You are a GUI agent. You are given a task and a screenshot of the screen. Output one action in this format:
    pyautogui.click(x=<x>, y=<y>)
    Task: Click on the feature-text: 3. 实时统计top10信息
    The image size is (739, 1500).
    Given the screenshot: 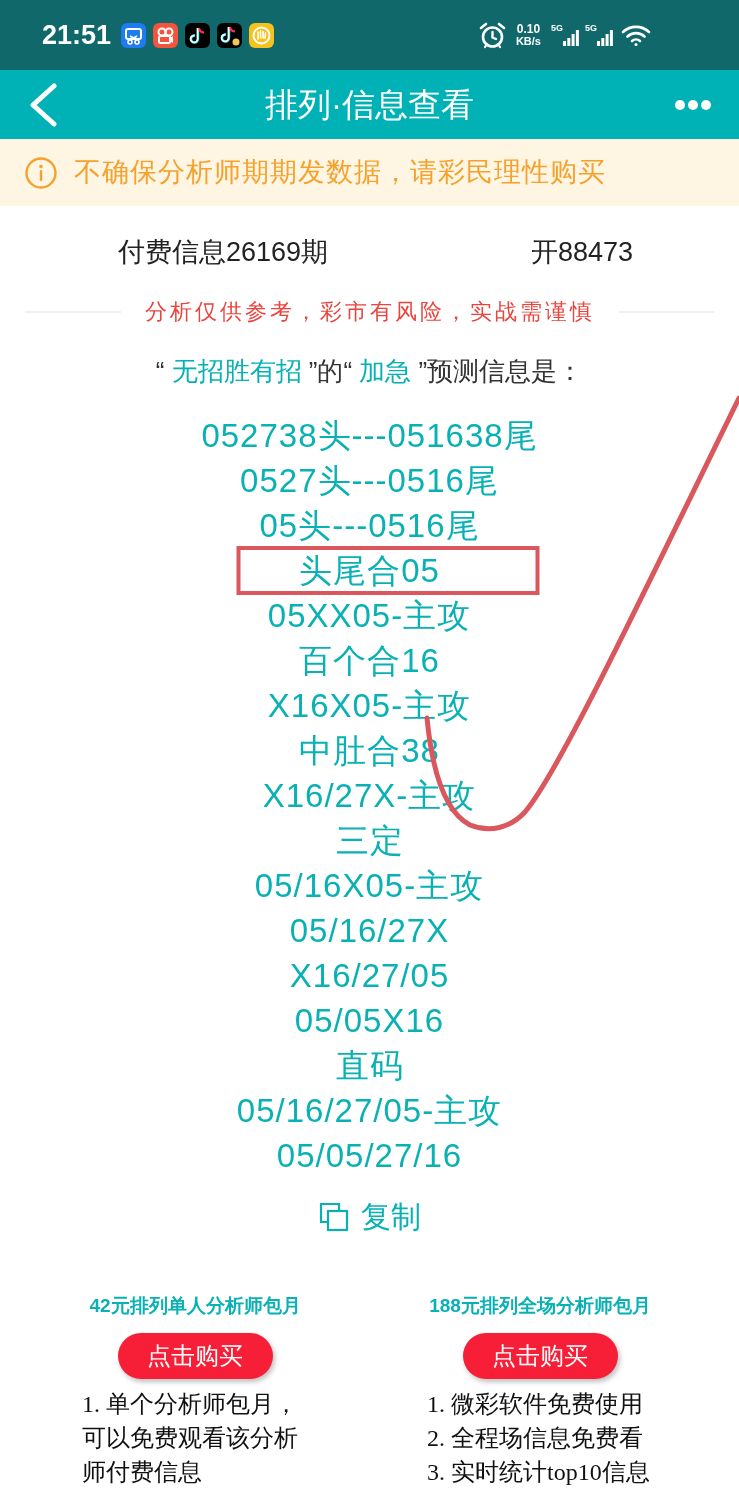 What is the action you would take?
    pyautogui.click(x=539, y=1472)
    